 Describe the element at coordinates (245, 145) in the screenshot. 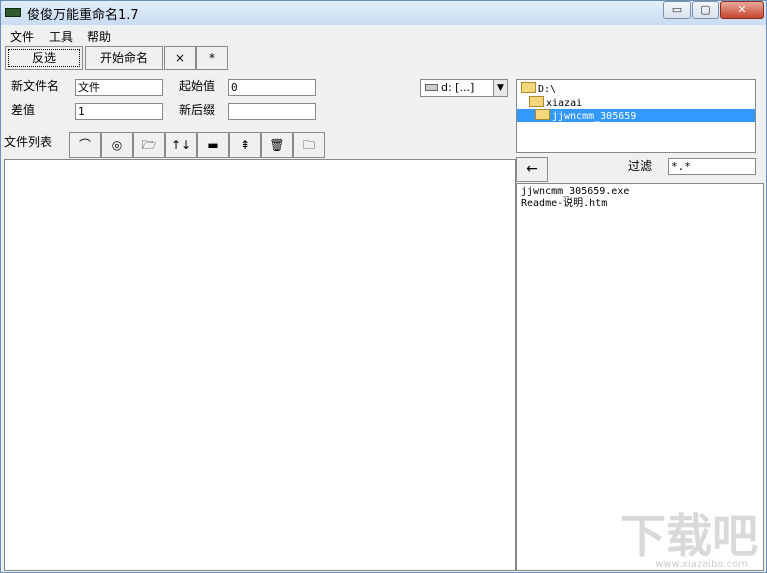

I see `move-icon: ⇞` at that location.